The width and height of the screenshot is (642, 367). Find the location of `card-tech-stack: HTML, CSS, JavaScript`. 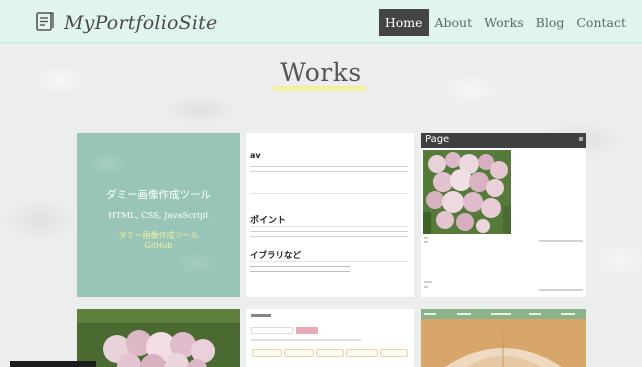

card-tech-stack: HTML, CSS, JavaScript is located at coordinates (158, 216).